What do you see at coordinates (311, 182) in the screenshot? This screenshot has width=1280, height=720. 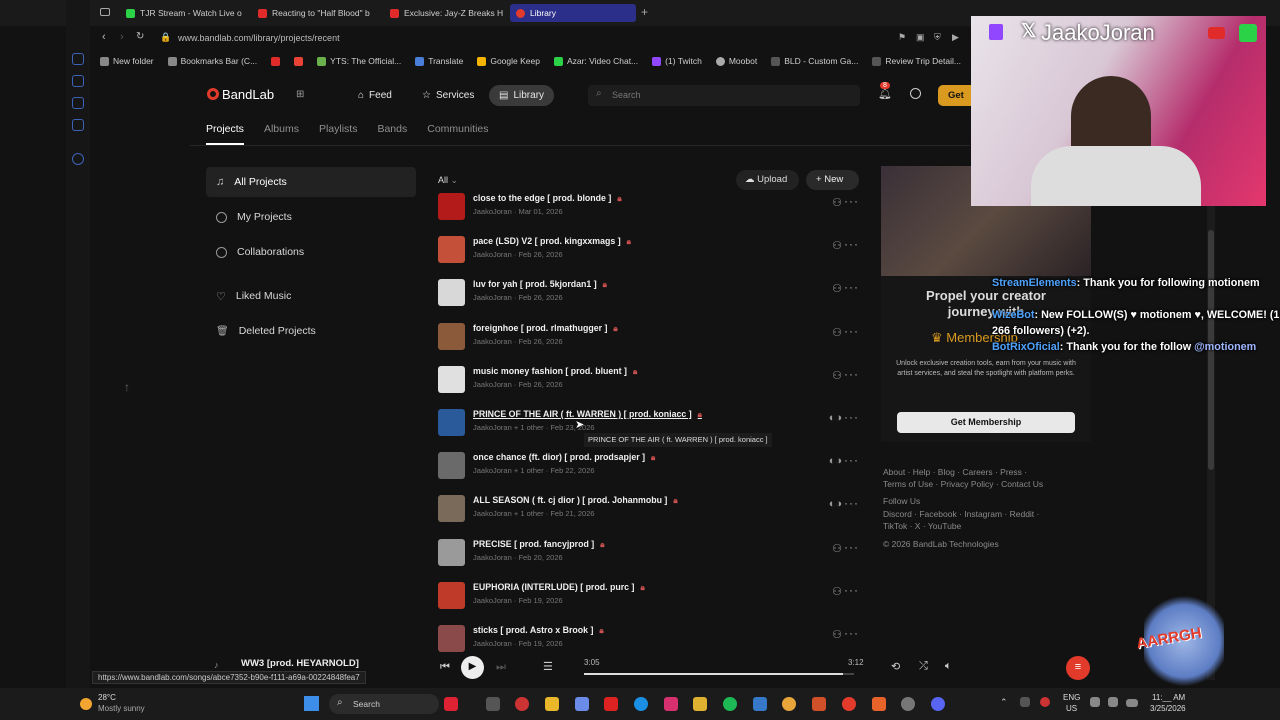 I see `sidebar-item-all-projects: ♫ All Projects` at bounding box center [311, 182].